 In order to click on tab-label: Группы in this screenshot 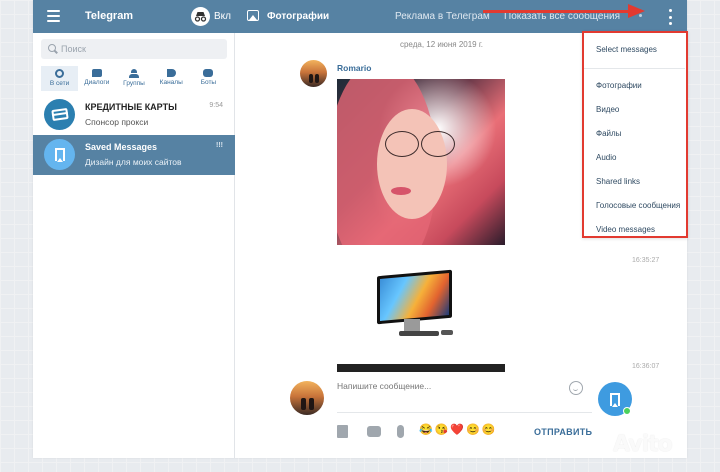, I will do `click(134, 83)`.